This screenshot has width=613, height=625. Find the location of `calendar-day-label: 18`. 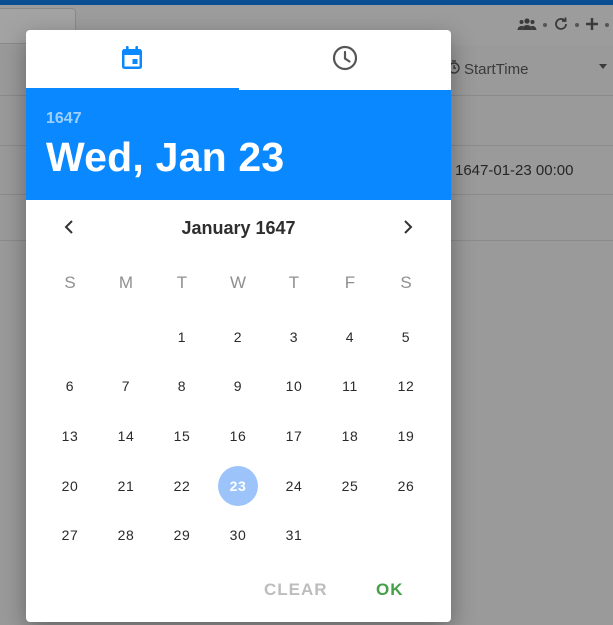

calendar-day-label: 18 is located at coordinates (350, 435).